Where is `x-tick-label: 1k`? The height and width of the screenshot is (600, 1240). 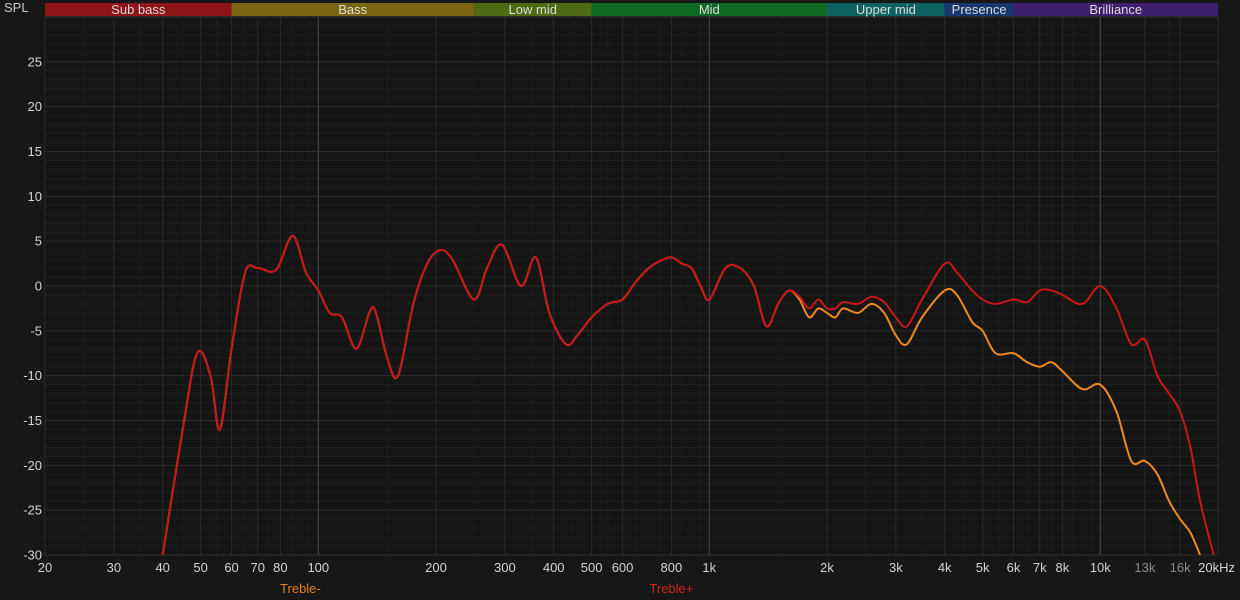
x-tick-label: 1k is located at coordinates (709, 567).